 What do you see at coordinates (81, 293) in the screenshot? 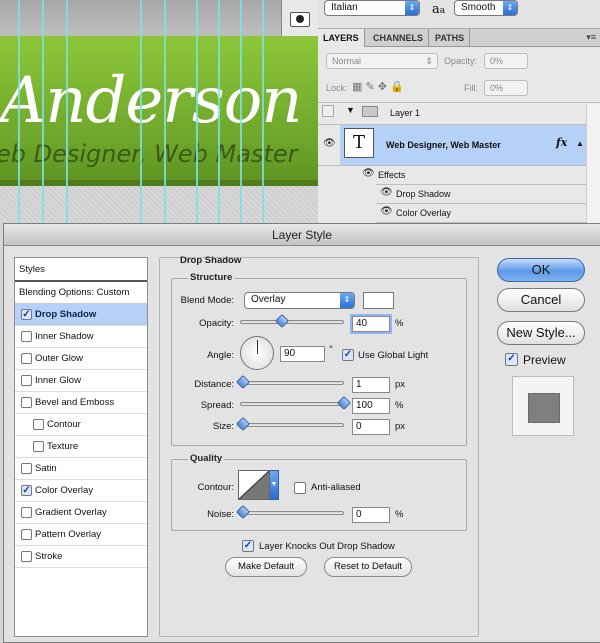
I see `blending-options-item: Blending Options: Custom` at bounding box center [81, 293].